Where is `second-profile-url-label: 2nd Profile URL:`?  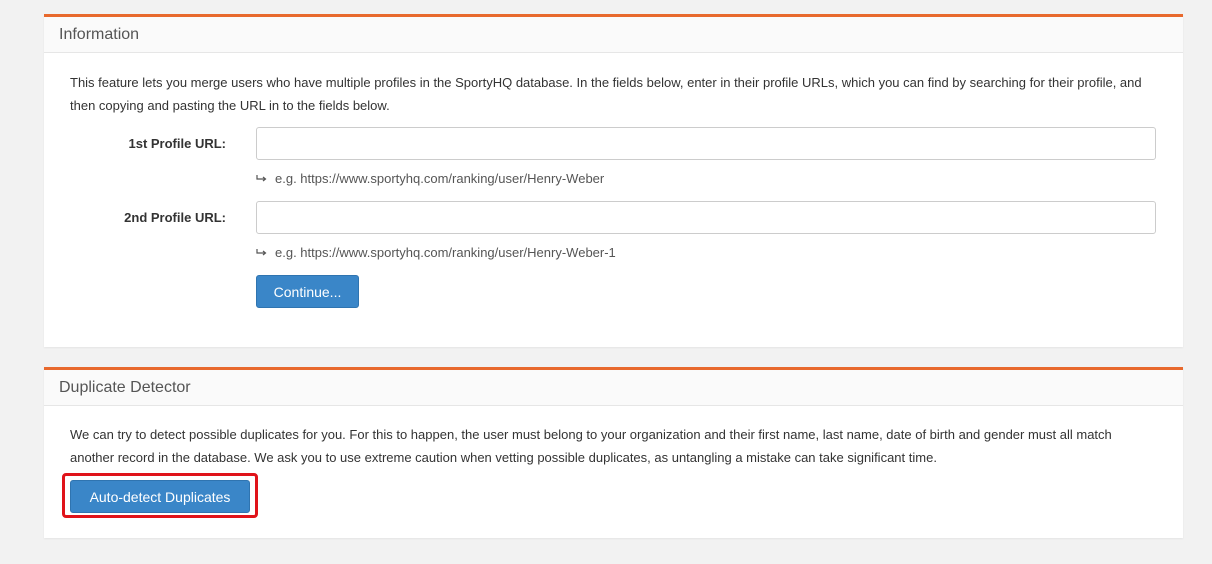 second-profile-url-label: 2nd Profile URL: is located at coordinates (175, 217).